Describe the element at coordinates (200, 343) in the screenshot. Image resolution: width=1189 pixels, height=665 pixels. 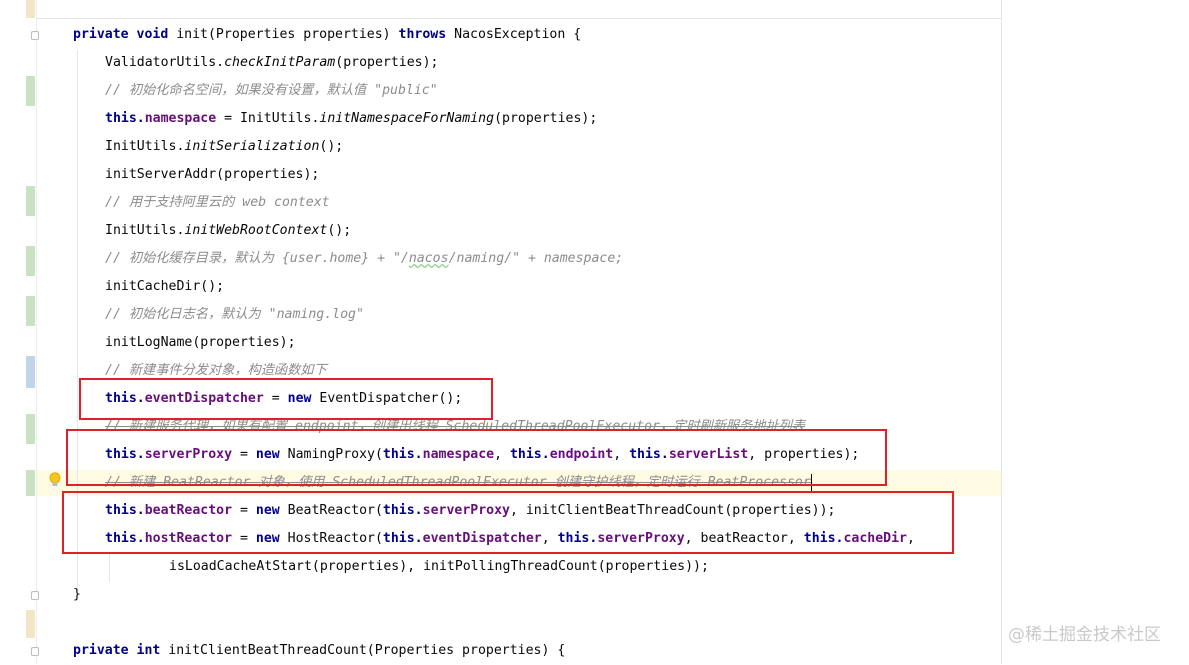
I see `code-line: initLogName(properties);` at that location.